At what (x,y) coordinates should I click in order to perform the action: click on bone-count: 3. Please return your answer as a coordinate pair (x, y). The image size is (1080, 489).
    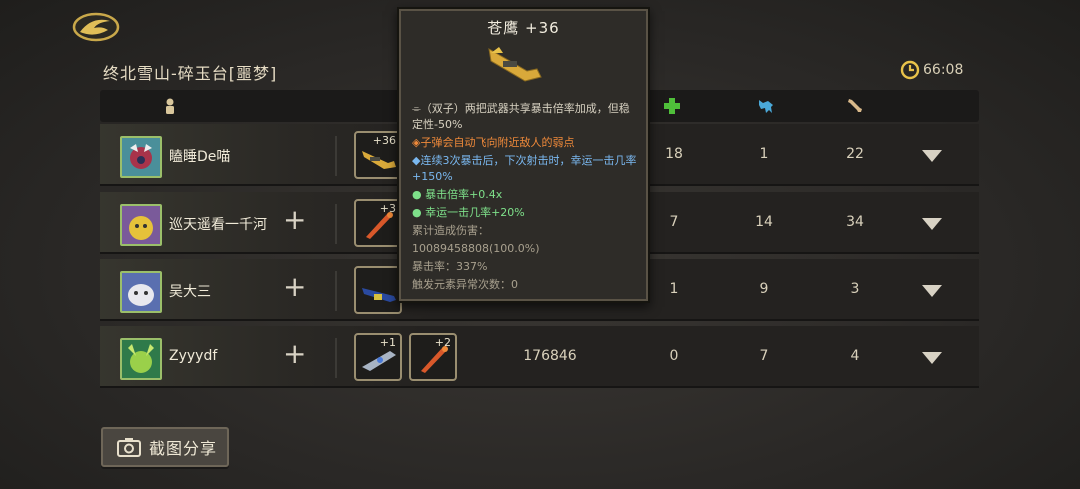
    Looking at the image, I should click on (855, 289).